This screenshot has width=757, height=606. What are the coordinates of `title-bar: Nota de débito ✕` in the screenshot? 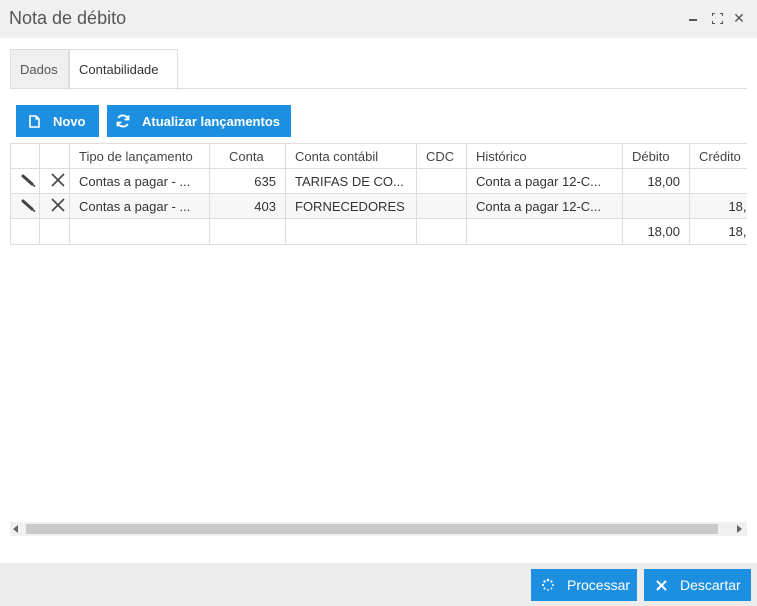 It's located at (378, 19).